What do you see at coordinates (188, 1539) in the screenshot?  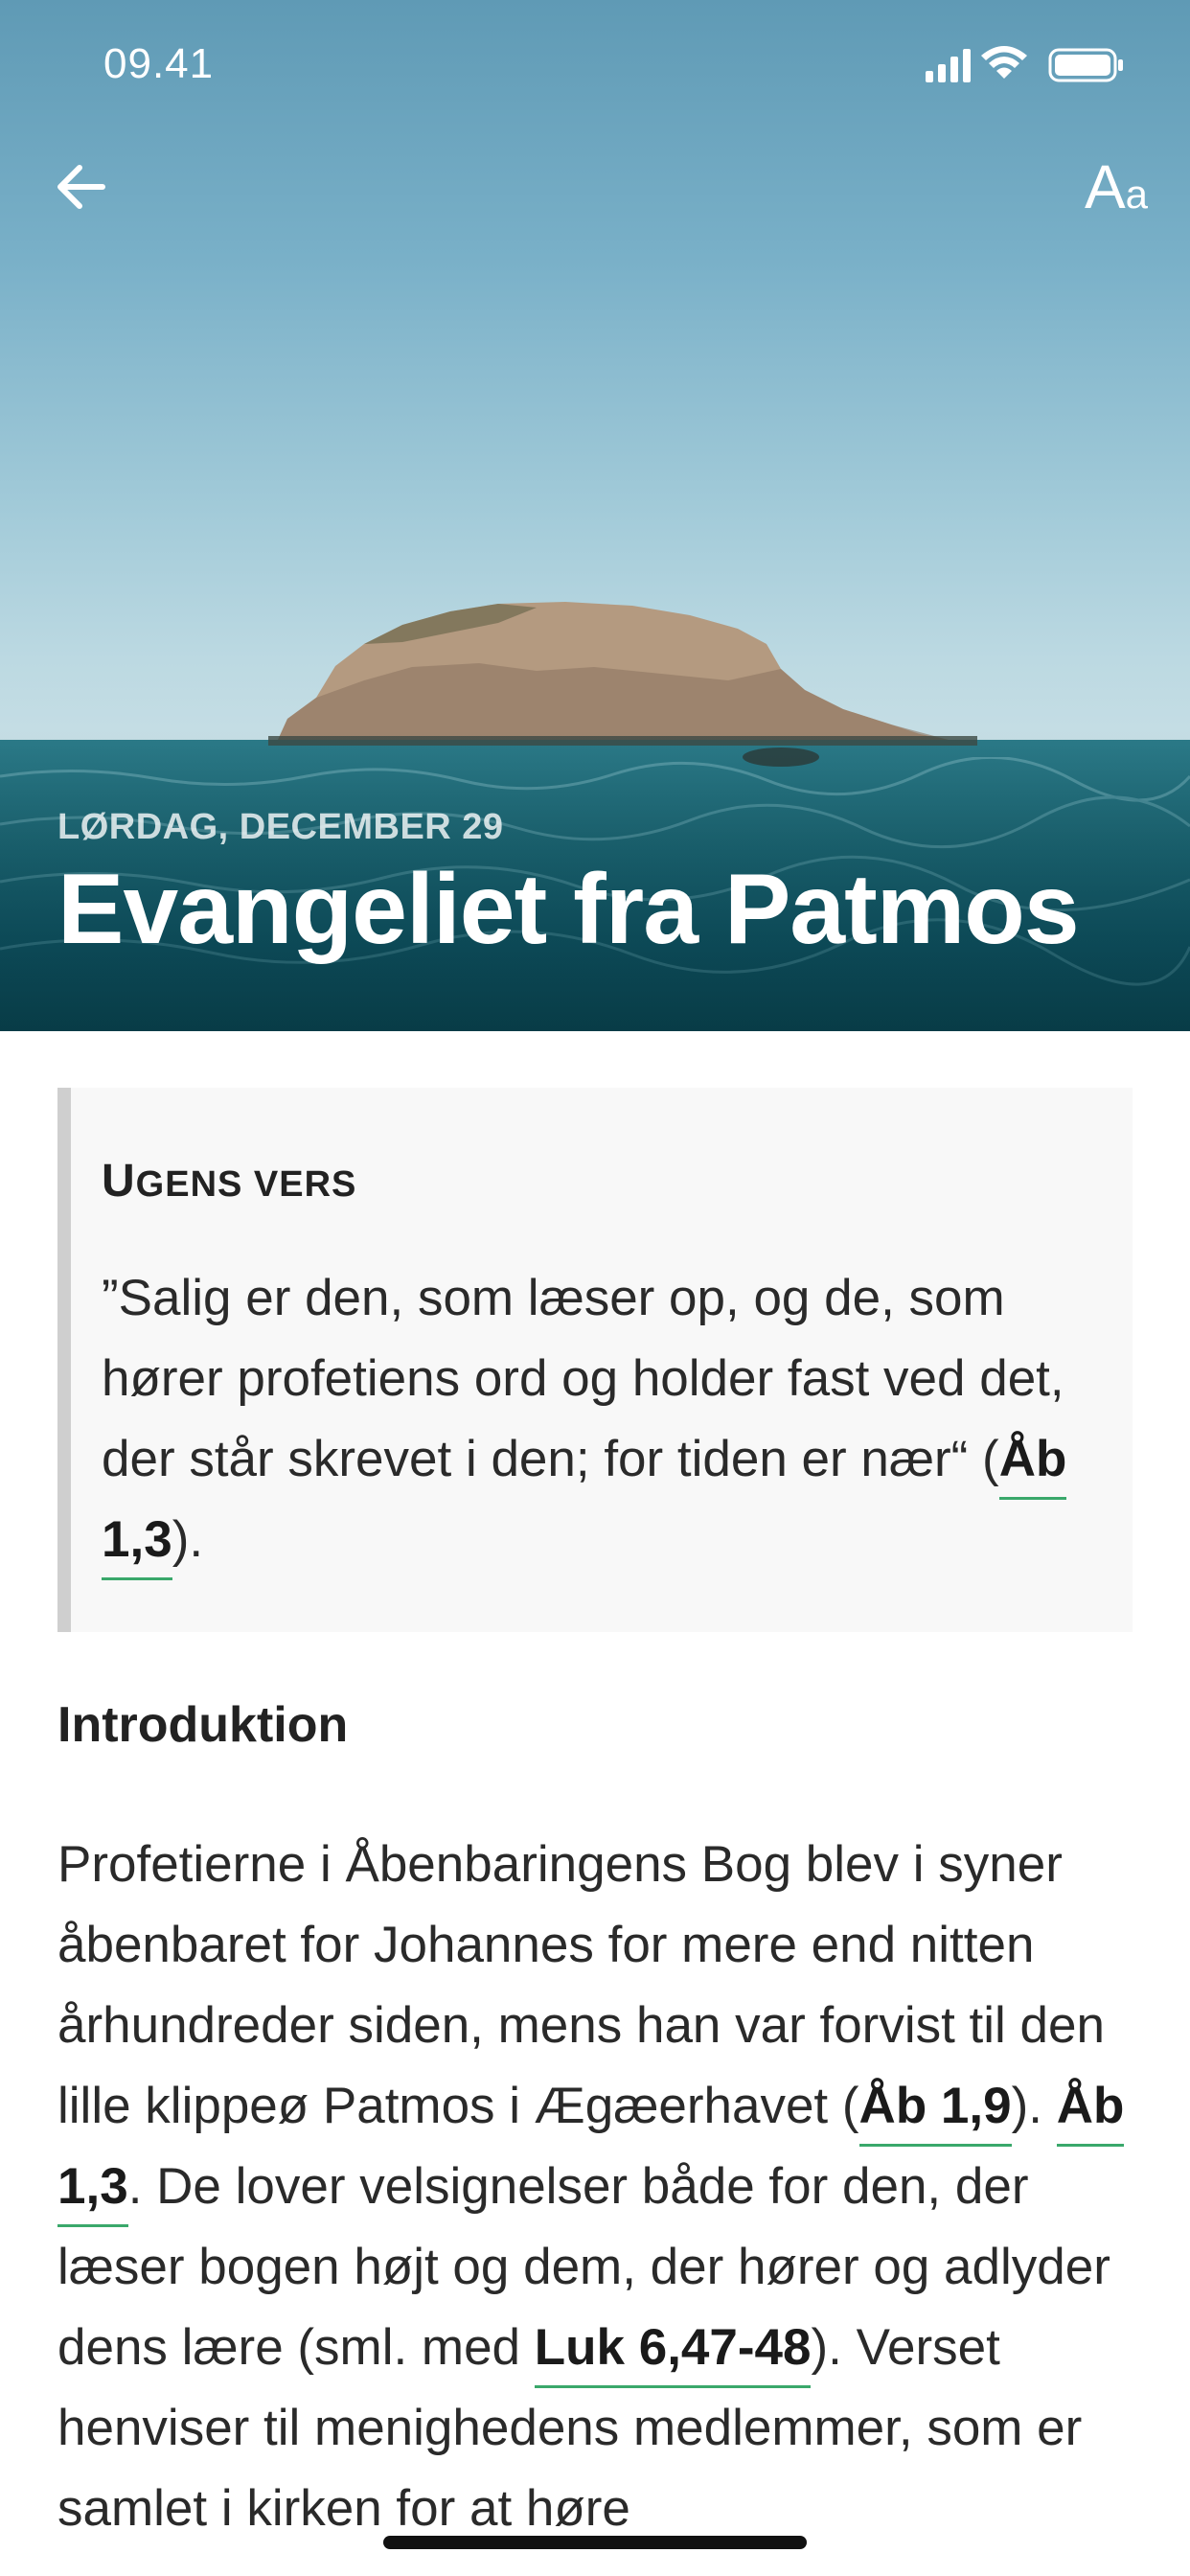 I see `weekly-verse-end: ).` at bounding box center [188, 1539].